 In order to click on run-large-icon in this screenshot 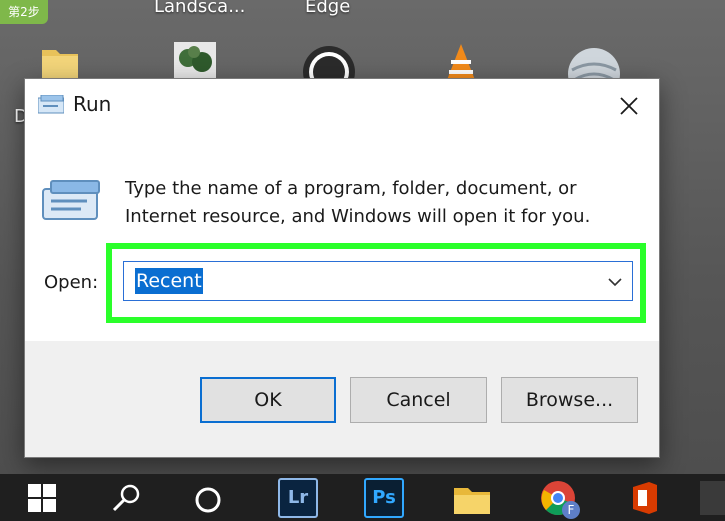, I will do `click(71, 200)`.